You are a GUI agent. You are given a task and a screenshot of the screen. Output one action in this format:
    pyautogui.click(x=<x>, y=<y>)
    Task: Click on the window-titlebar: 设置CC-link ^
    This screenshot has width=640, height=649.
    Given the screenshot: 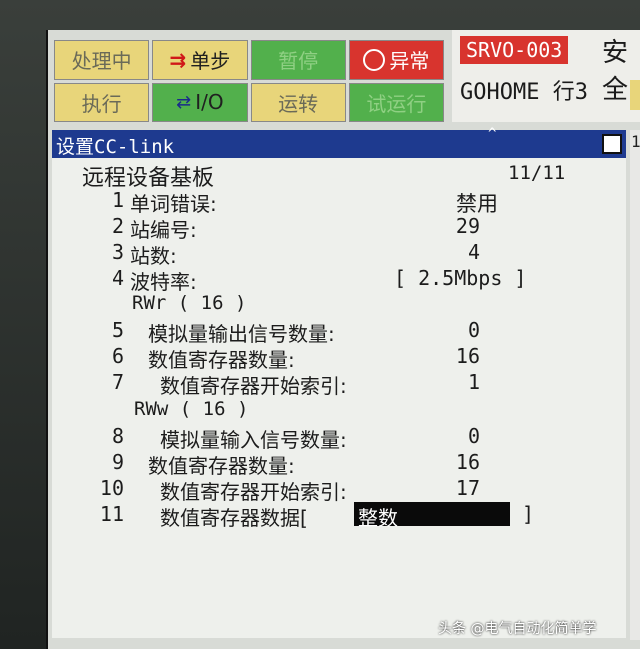 What is the action you would take?
    pyautogui.click(x=339, y=142)
    